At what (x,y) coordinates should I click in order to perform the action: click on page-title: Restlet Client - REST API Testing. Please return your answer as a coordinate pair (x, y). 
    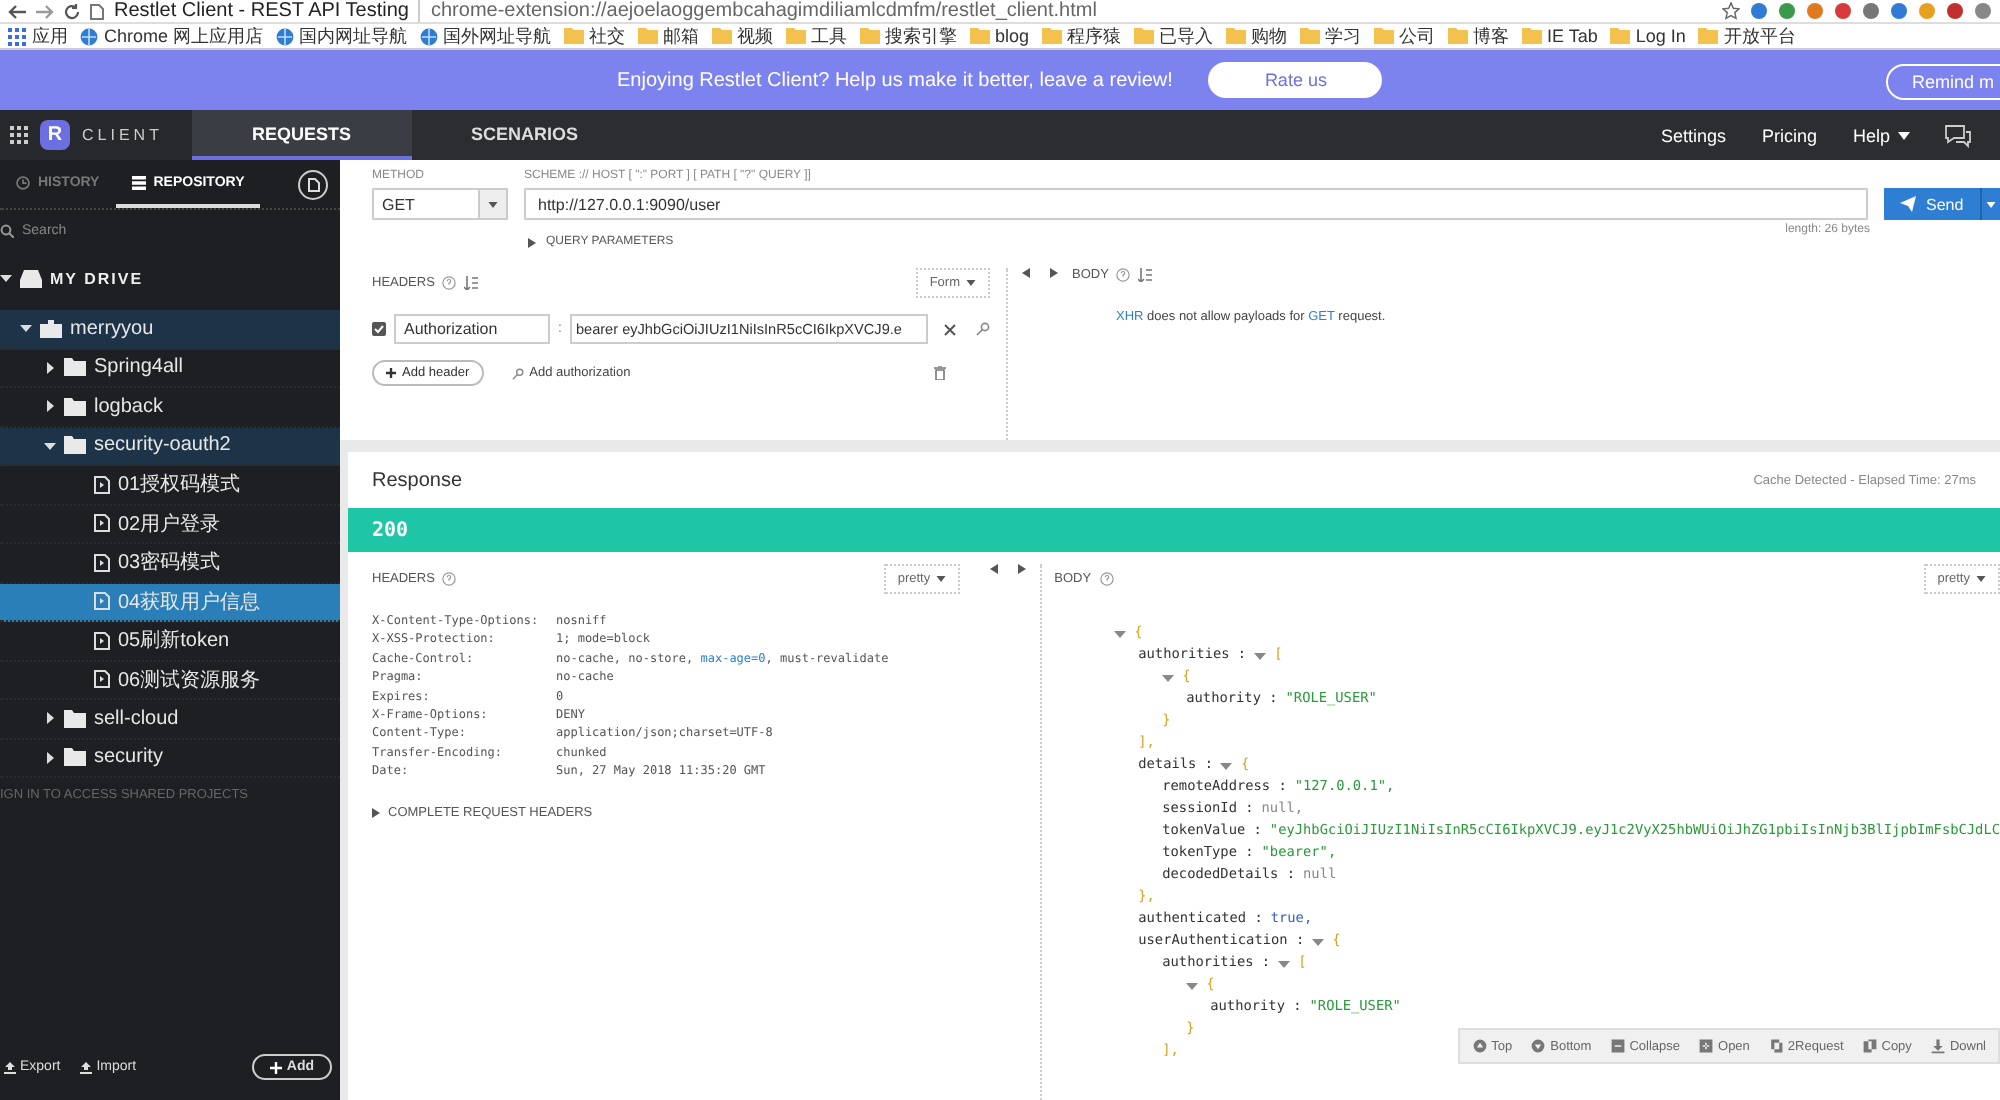
    Looking at the image, I should click on (261, 11).